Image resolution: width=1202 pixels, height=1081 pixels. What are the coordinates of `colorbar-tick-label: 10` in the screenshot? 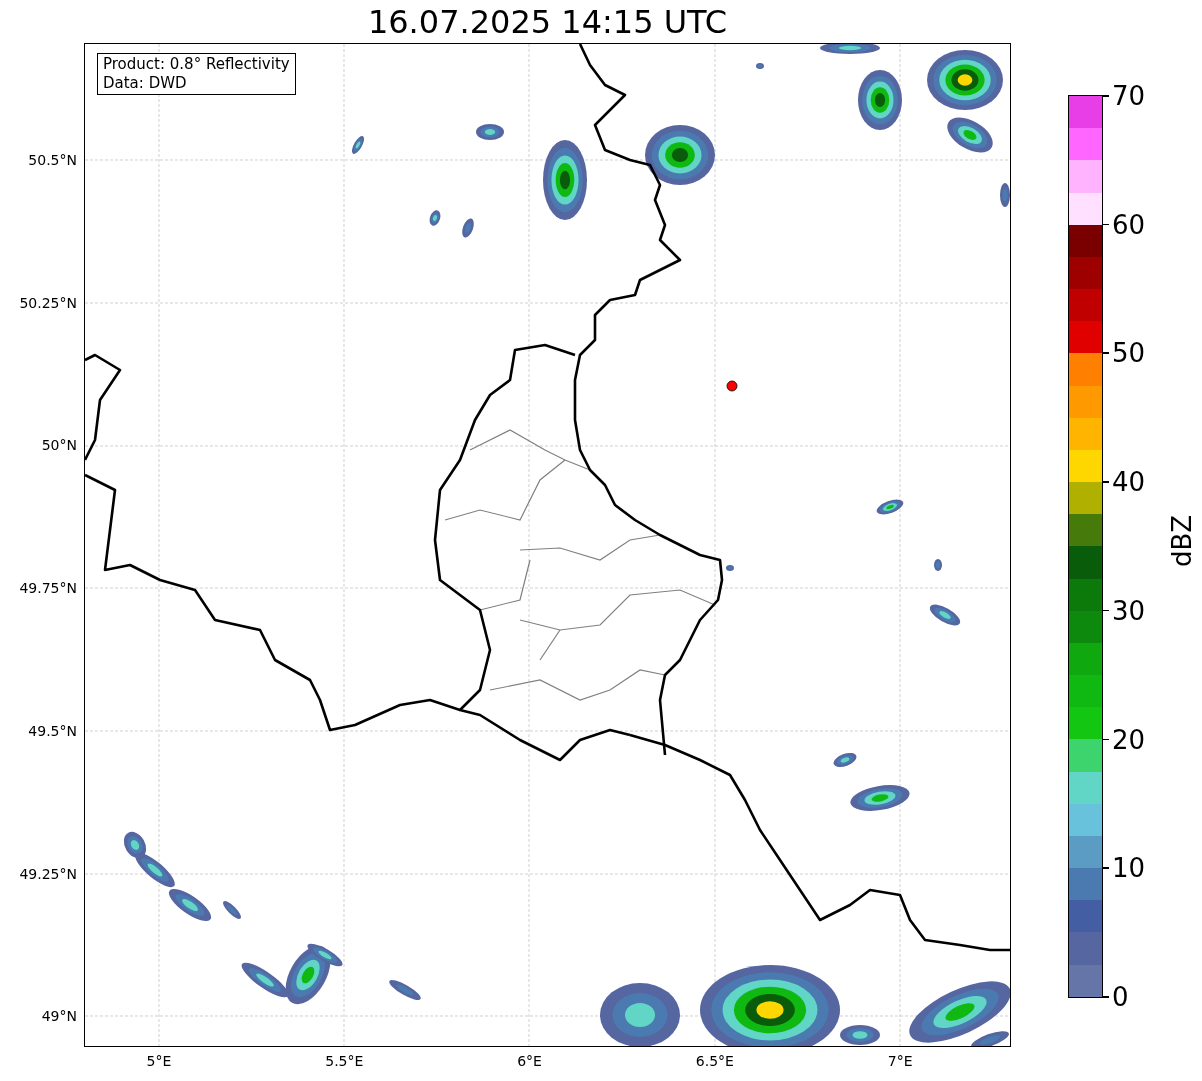 It's located at (1129, 868).